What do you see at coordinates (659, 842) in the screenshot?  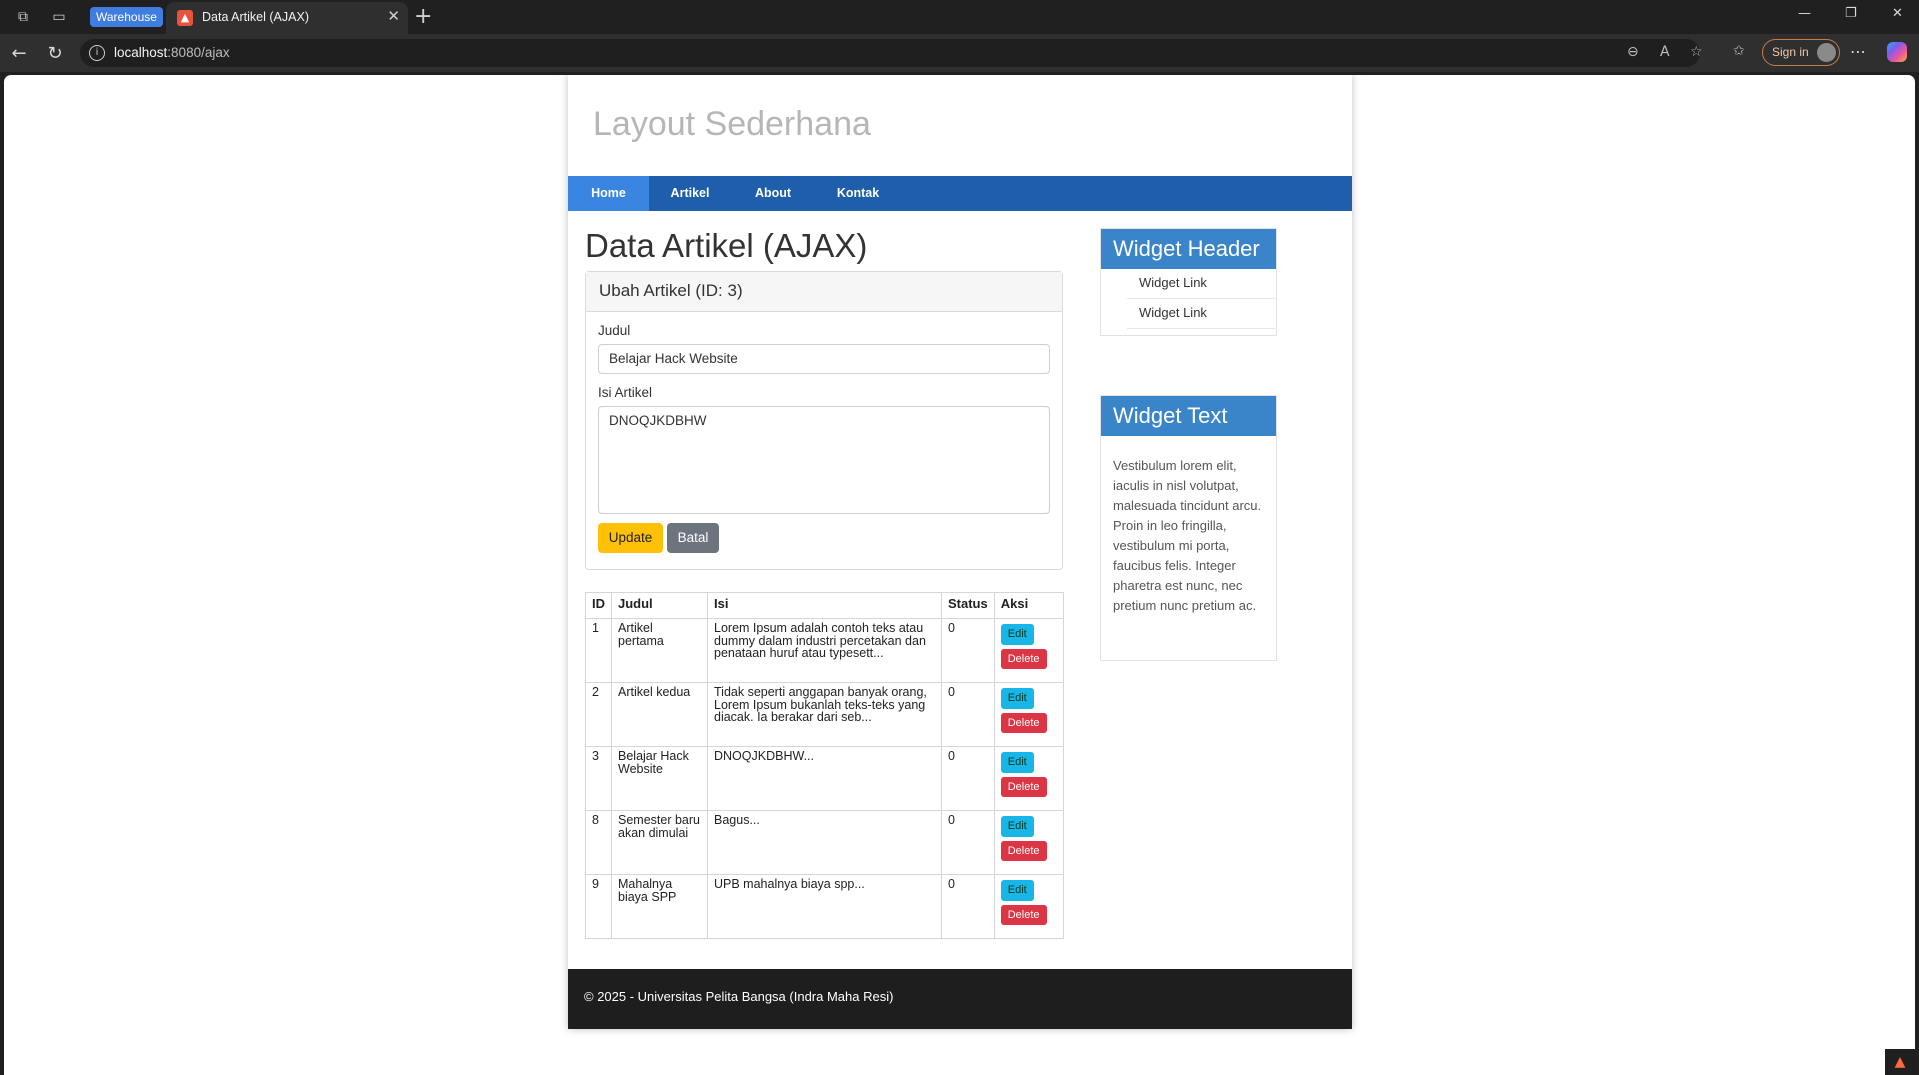 I see `cell-judul: Semester baru akan dimulai` at bounding box center [659, 842].